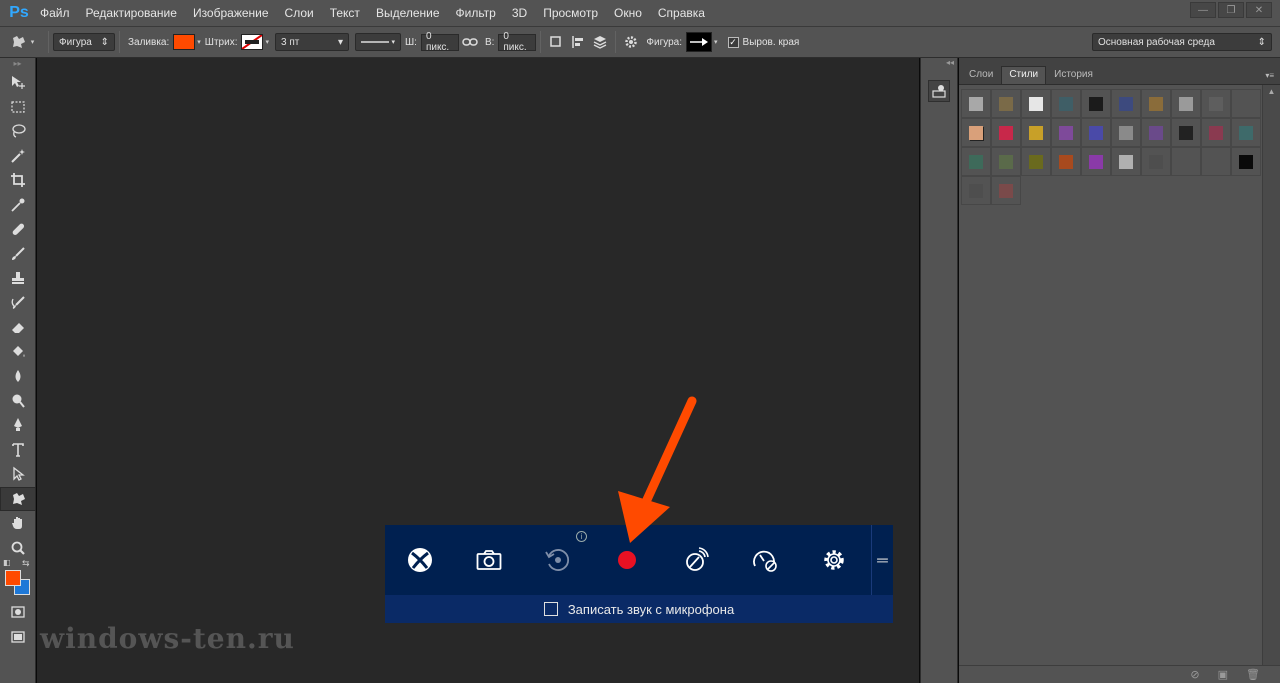 The width and height of the screenshot is (1280, 683). Describe the element at coordinates (18, 612) in the screenshot. I see `quick-mask-icon` at that location.